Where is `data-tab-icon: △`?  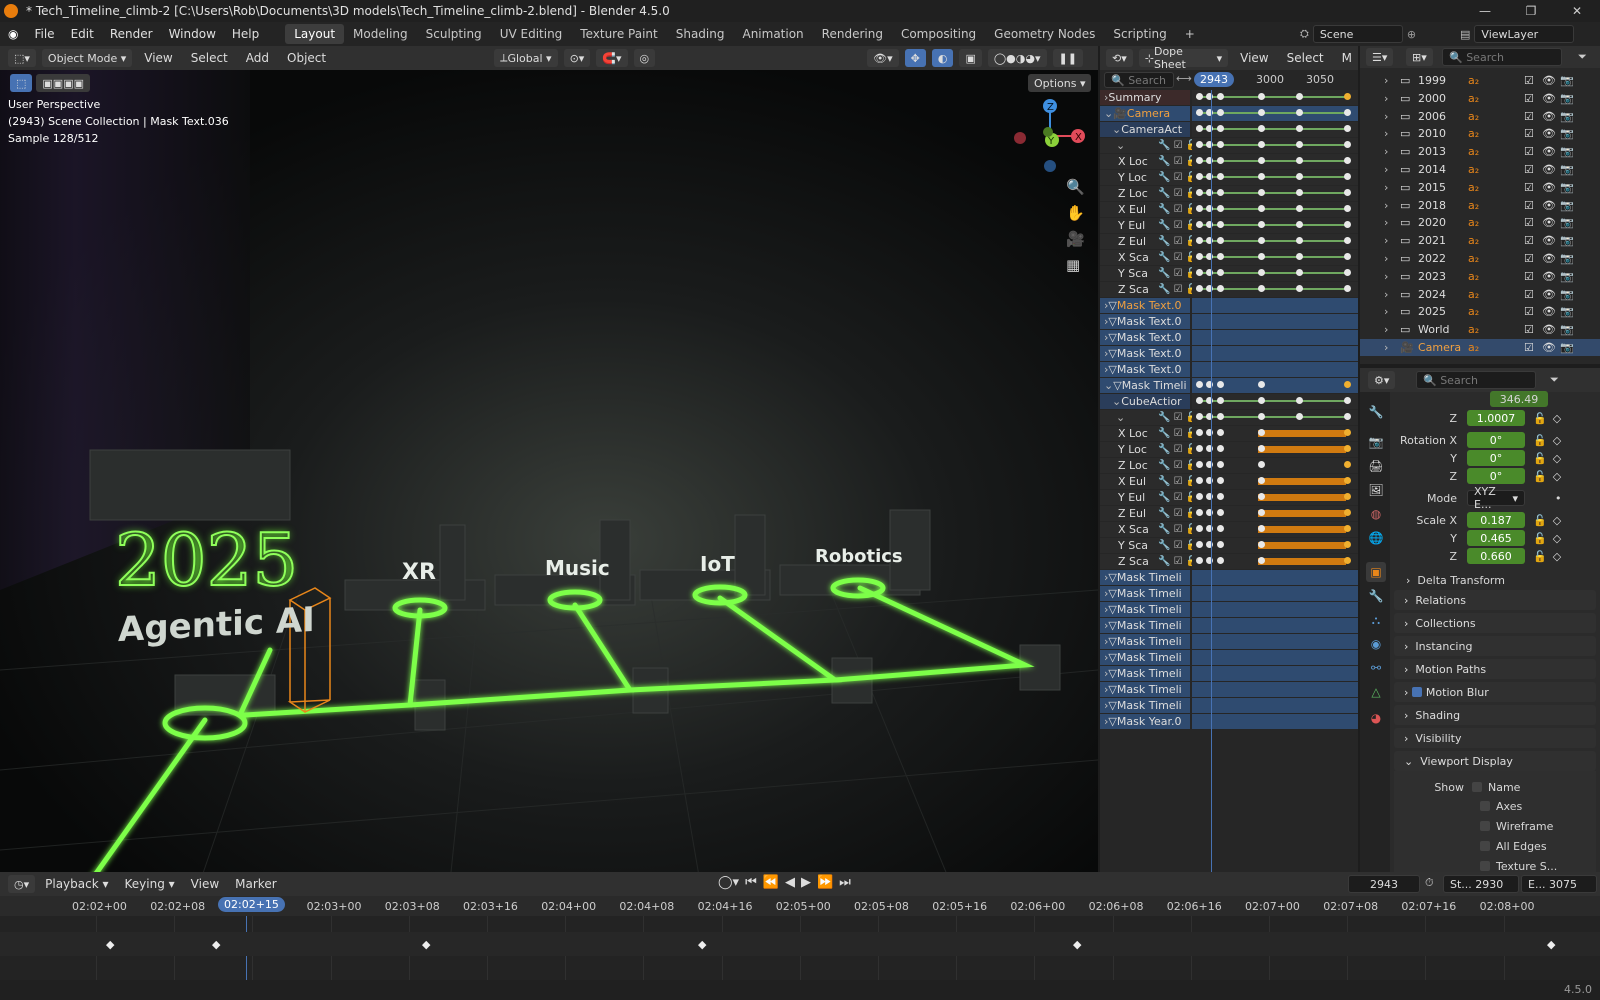 data-tab-icon: △ is located at coordinates (1376, 692).